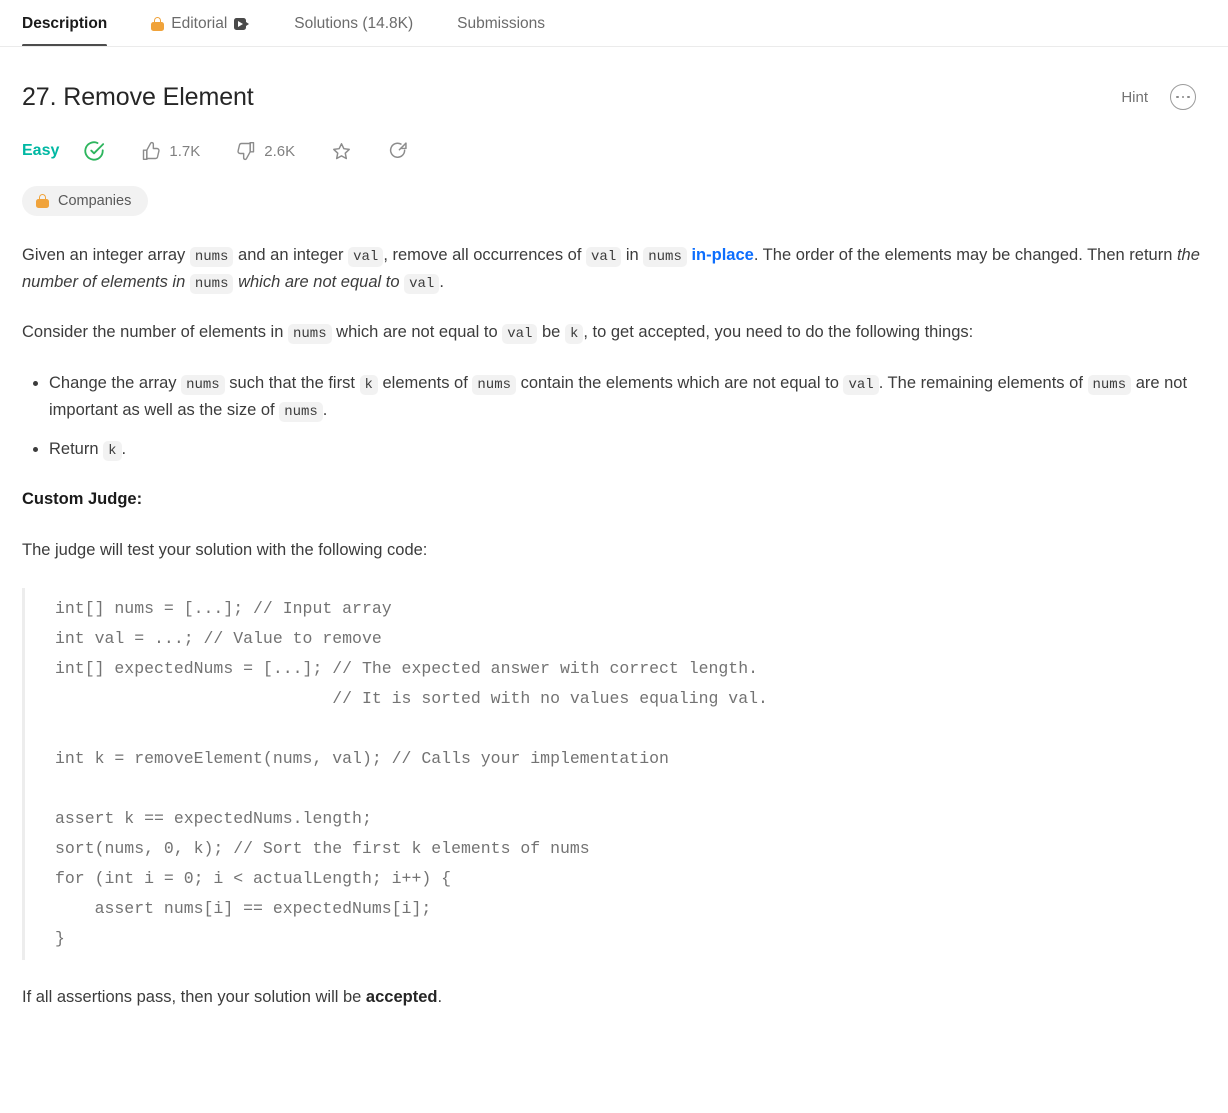  I want to click on accepted-text: accepted, so click(401, 996).